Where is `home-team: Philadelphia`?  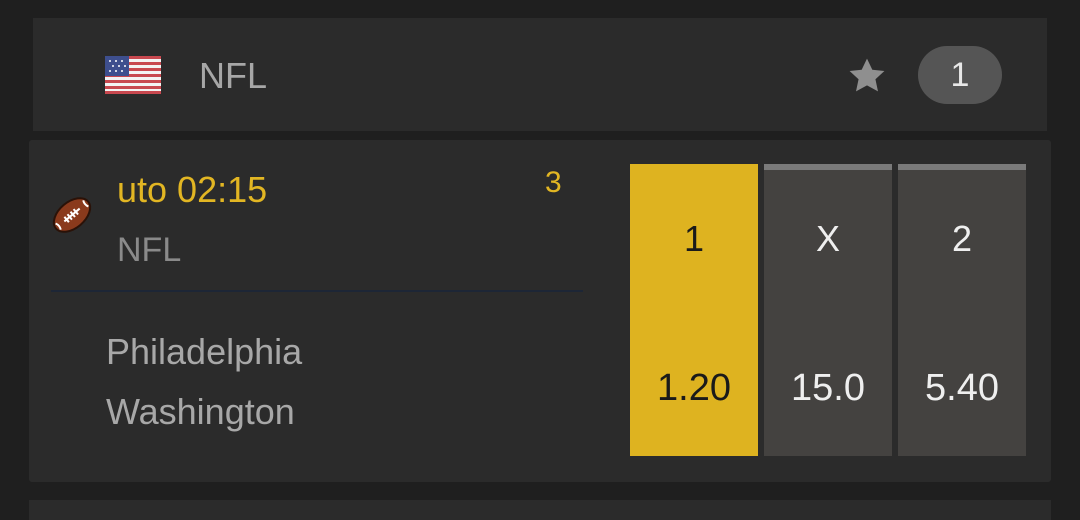
home-team: Philadelphia is located at coordinates (204, 351).